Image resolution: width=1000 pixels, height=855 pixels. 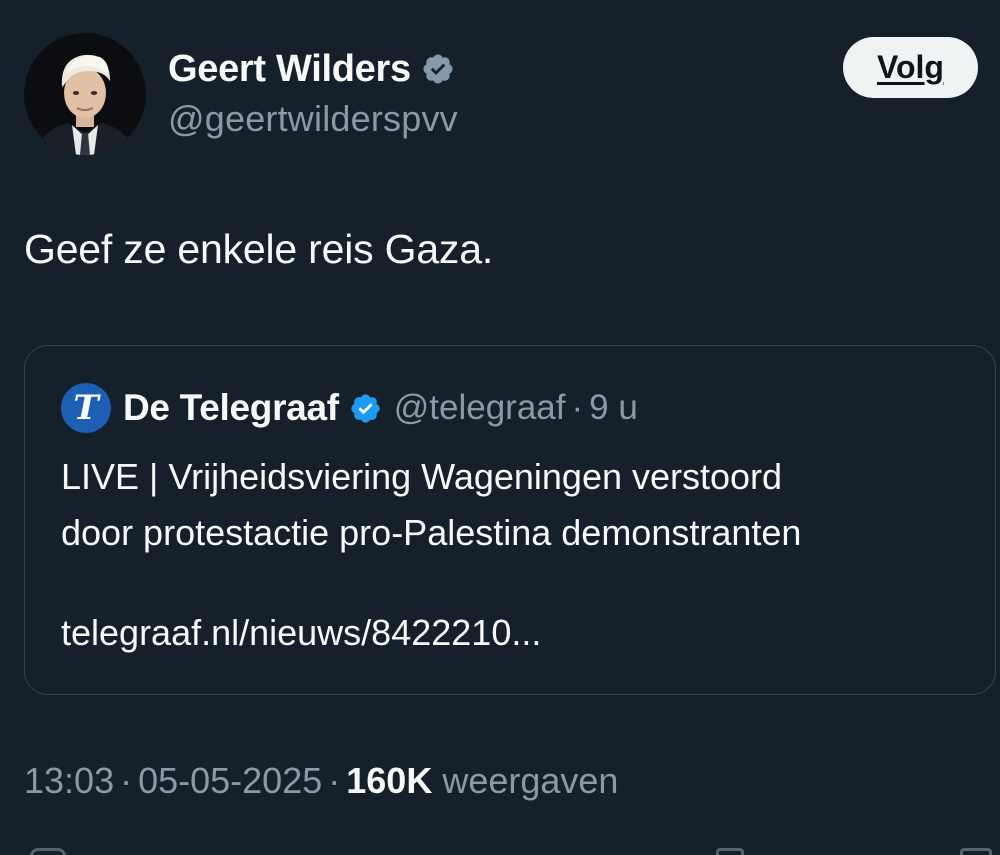 I want to click on bookmark-icon, so click(x=730, y=851).